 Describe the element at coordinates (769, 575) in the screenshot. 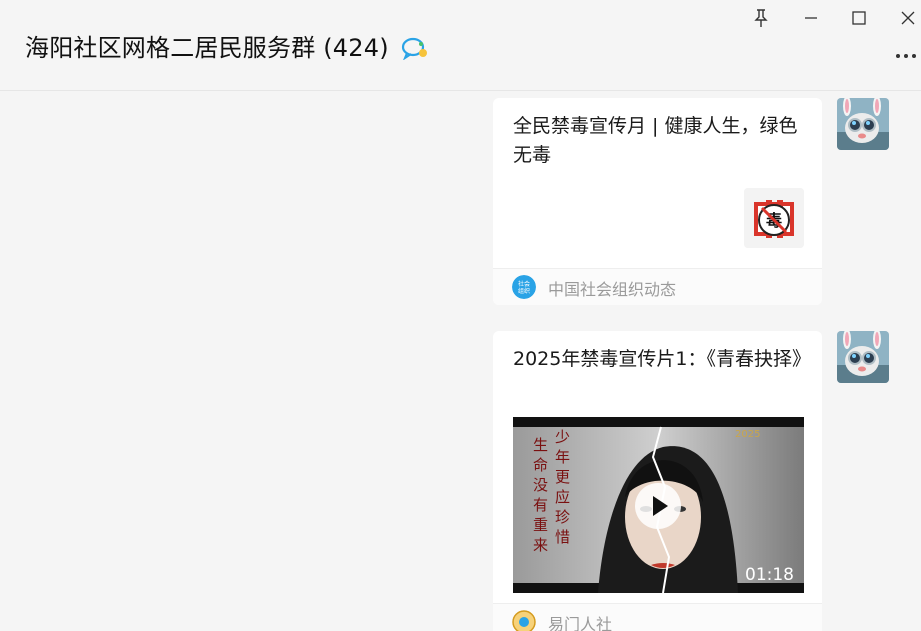

I see `video-duration: 01:18` at that location.